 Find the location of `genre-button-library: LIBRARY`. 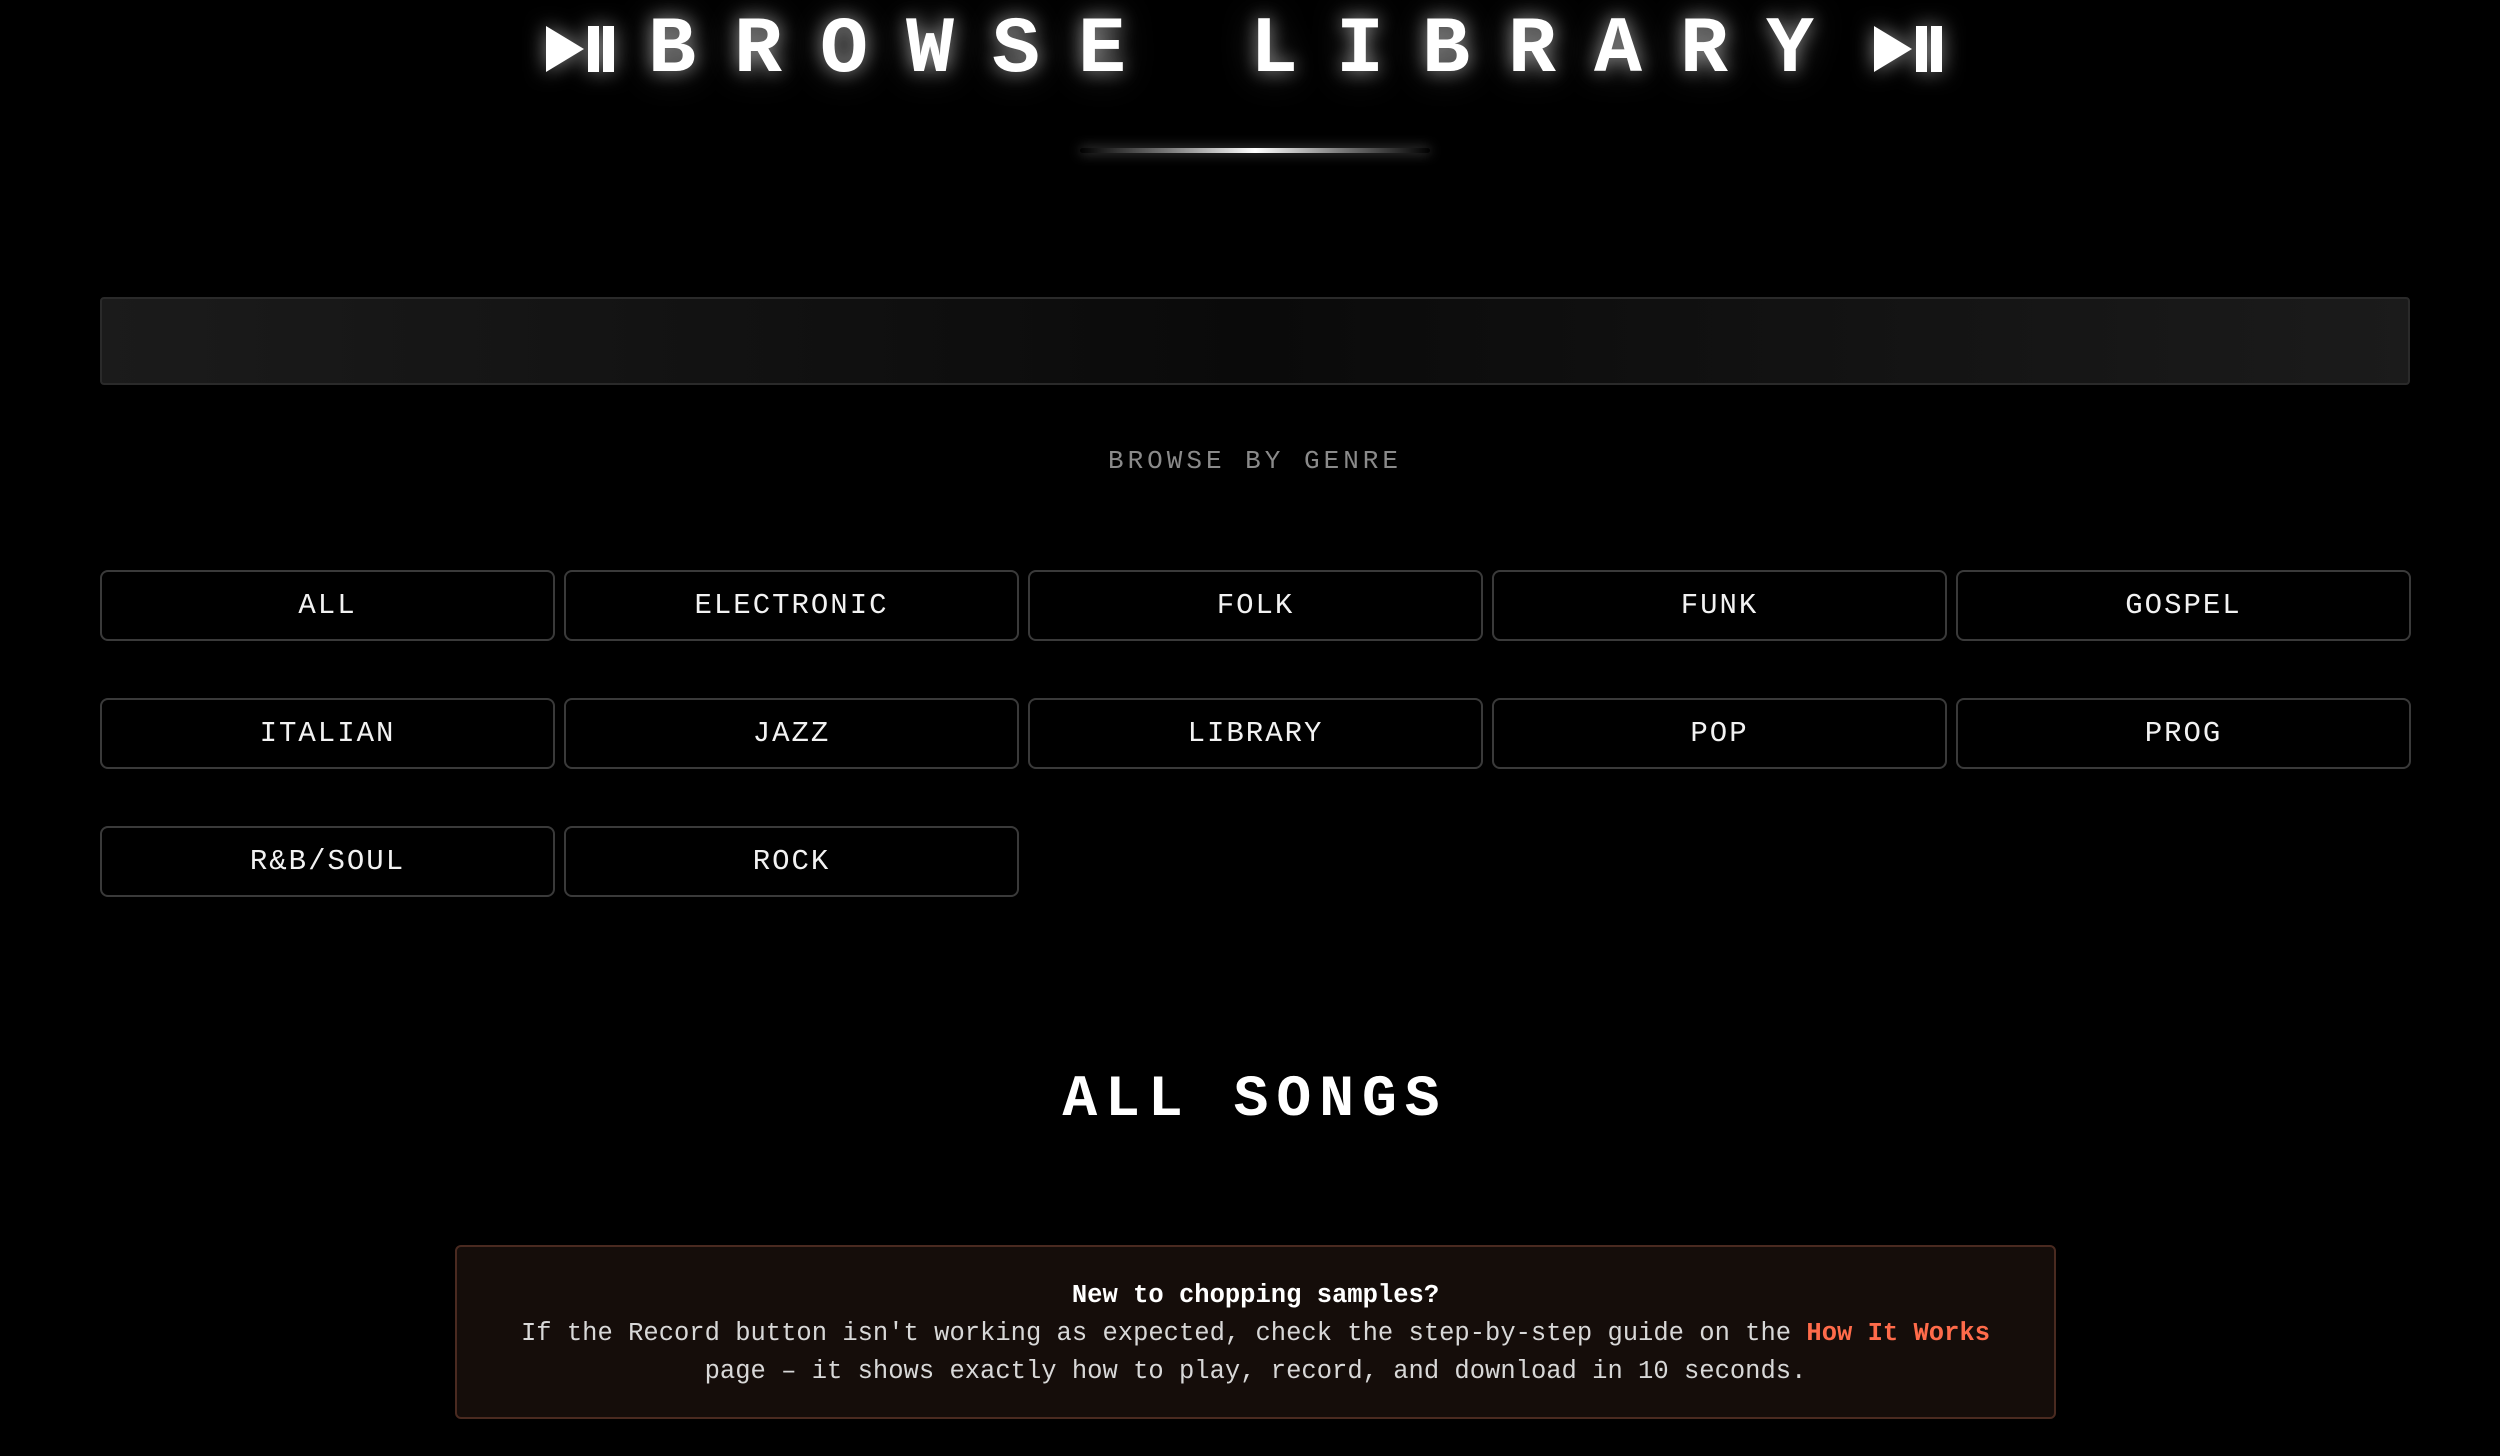

genre-button-library: LIBRARY is located at coordinates (1255, 733).